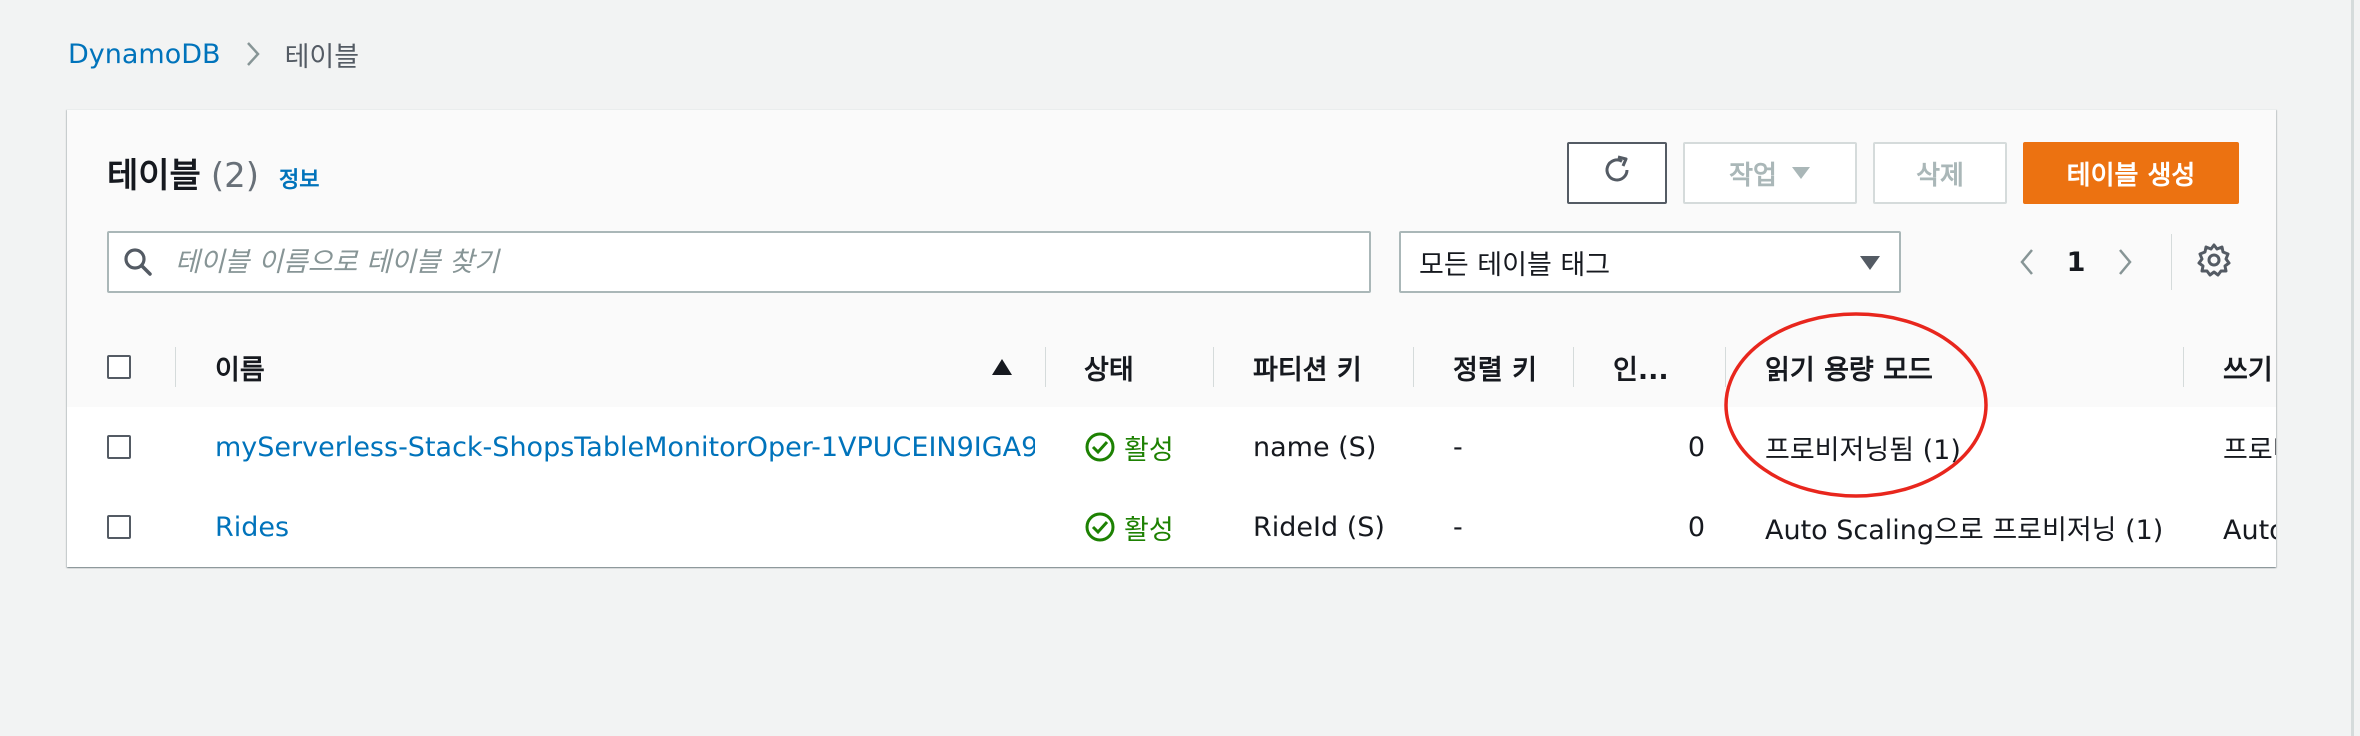 This screenshot has height=736, width=2360. What do you see at coordinates (2249, 367) in the screenshot?
I see `column-header-write-capacity-mode: 쓰기` at bounding box center [2249, 367].